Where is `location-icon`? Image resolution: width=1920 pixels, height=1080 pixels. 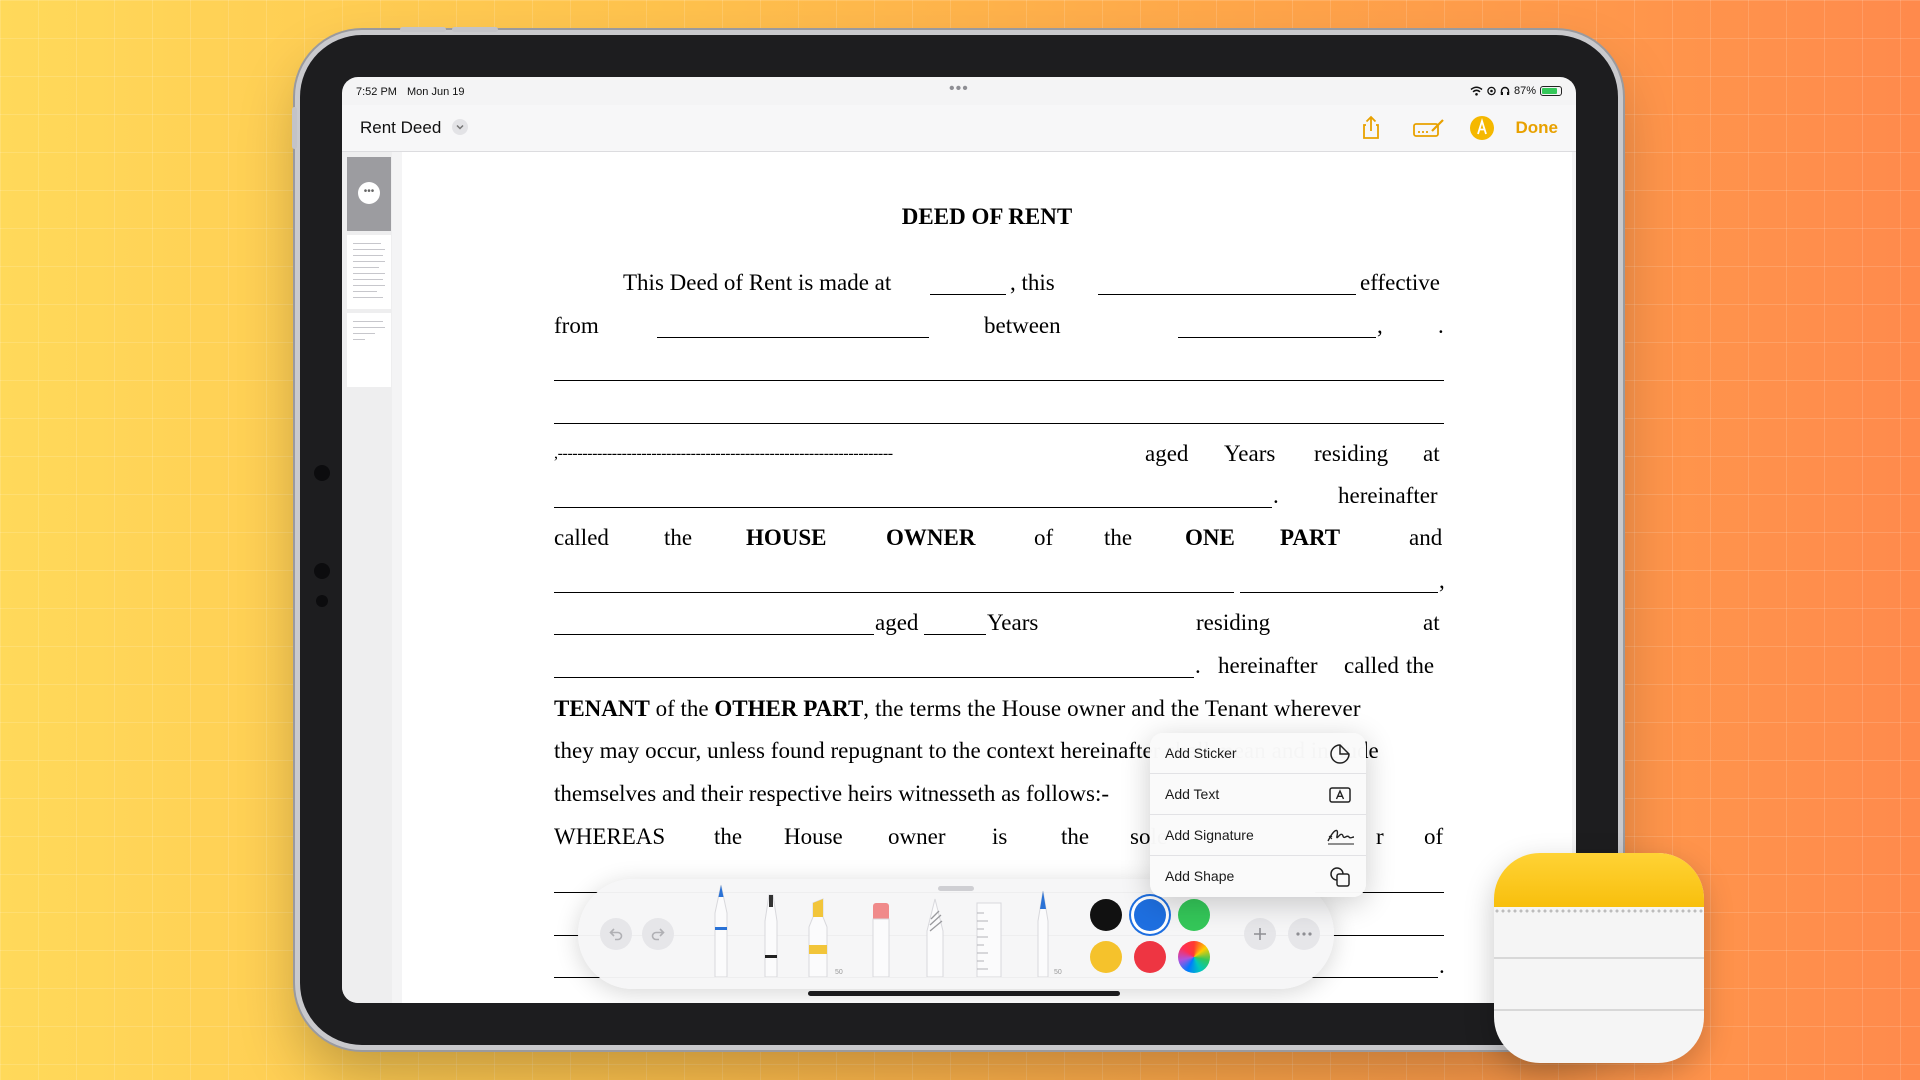 location-icon is located at coordinates (1491, 91).